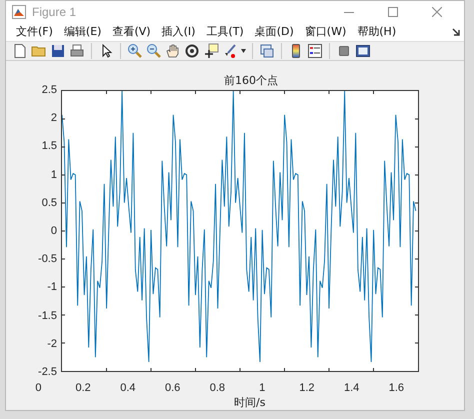  I want to click on zoom-in-icon, so click(135, 50).